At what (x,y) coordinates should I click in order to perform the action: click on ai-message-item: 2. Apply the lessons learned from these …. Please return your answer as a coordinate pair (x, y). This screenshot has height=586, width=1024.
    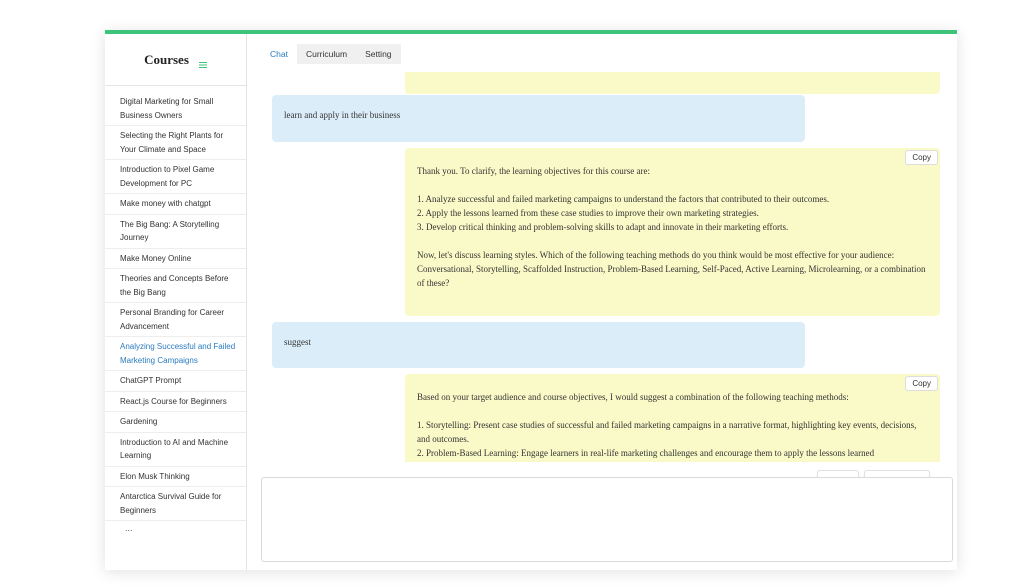
    Looking at the image, I should click on (588, 213).